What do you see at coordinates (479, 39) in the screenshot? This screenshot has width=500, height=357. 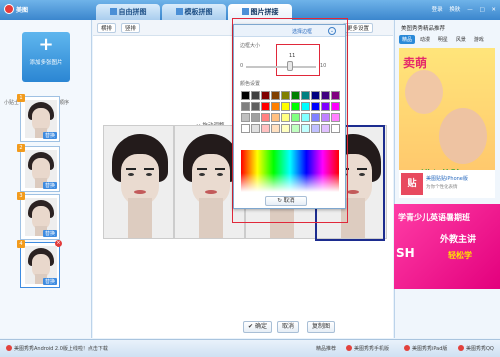 I see `recommend-tab: 游戏` at bounding box center [479, 39].